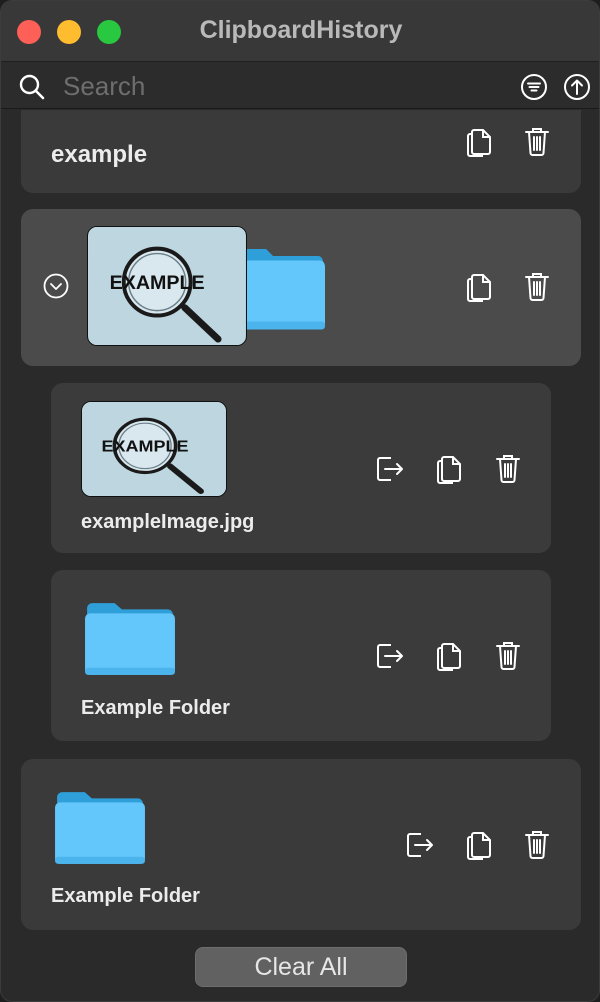 The height and width of the screenshot is (1002, 600). I want to click on history-item-text: example, so click(301, 151).